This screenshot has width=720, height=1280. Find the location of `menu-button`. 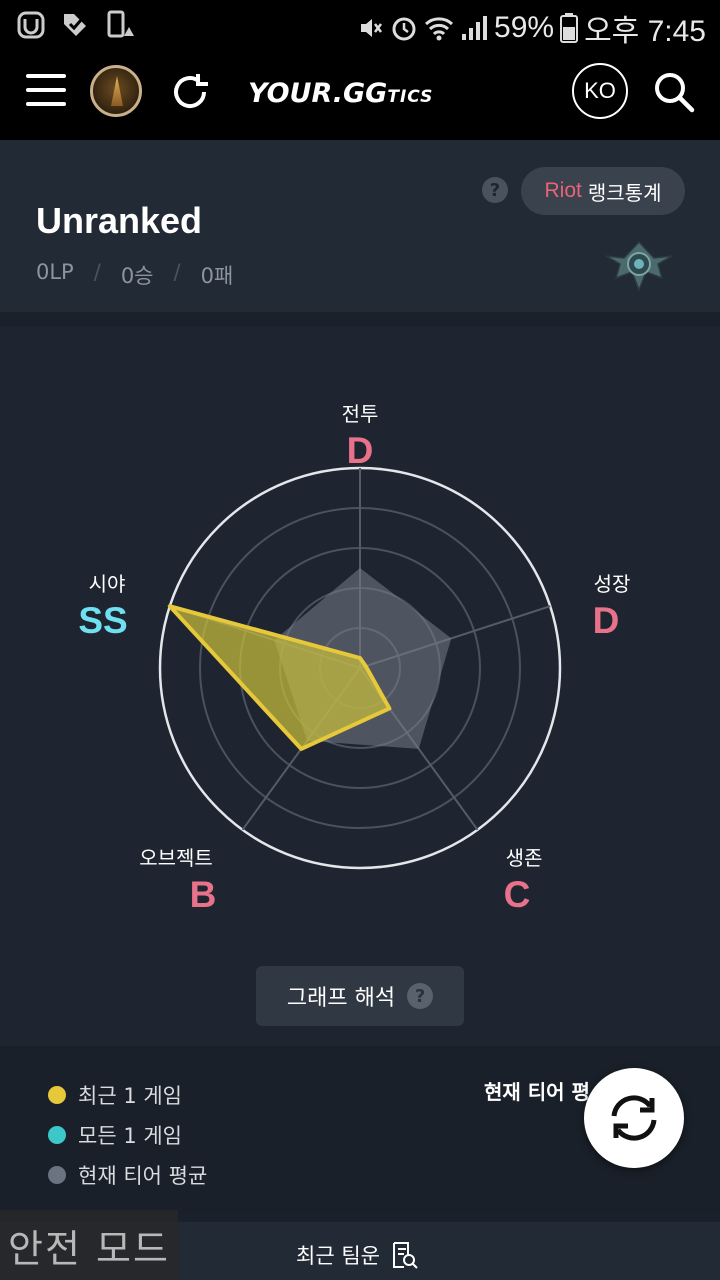

menu-button is located at coordinates (46, 91).